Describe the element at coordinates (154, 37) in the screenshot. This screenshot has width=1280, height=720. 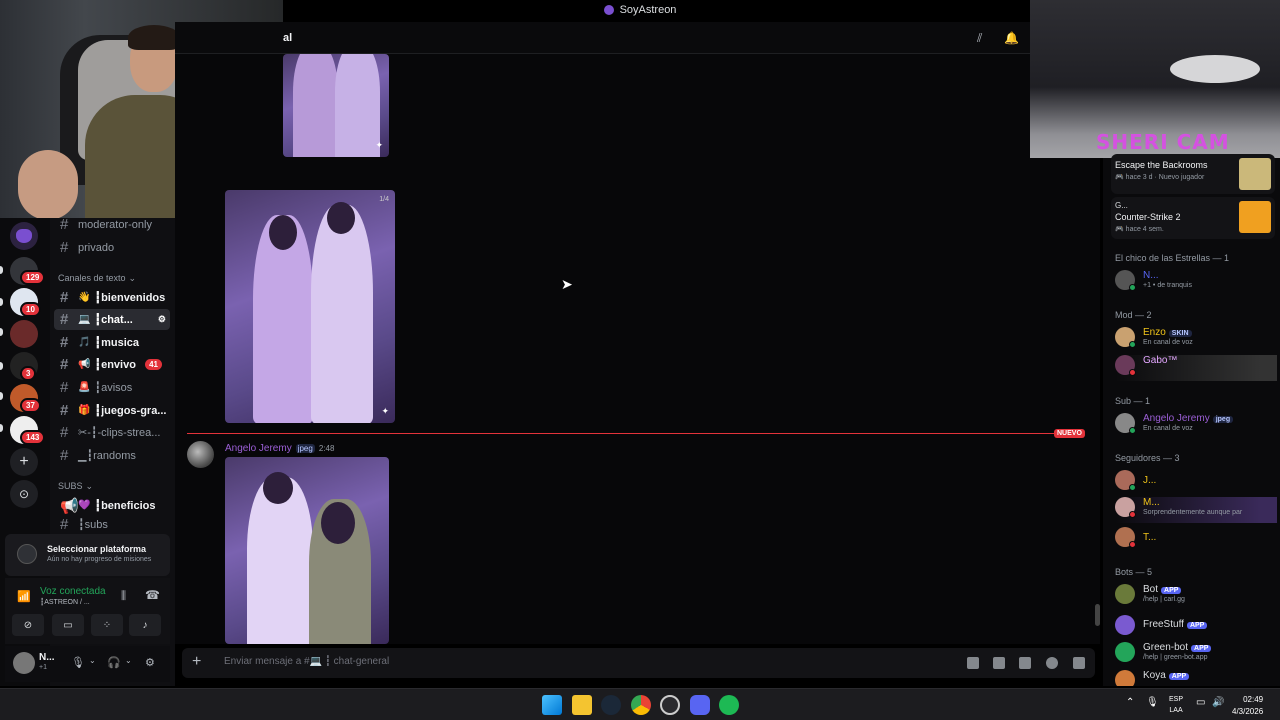
I see `streamer-hair` at that location.